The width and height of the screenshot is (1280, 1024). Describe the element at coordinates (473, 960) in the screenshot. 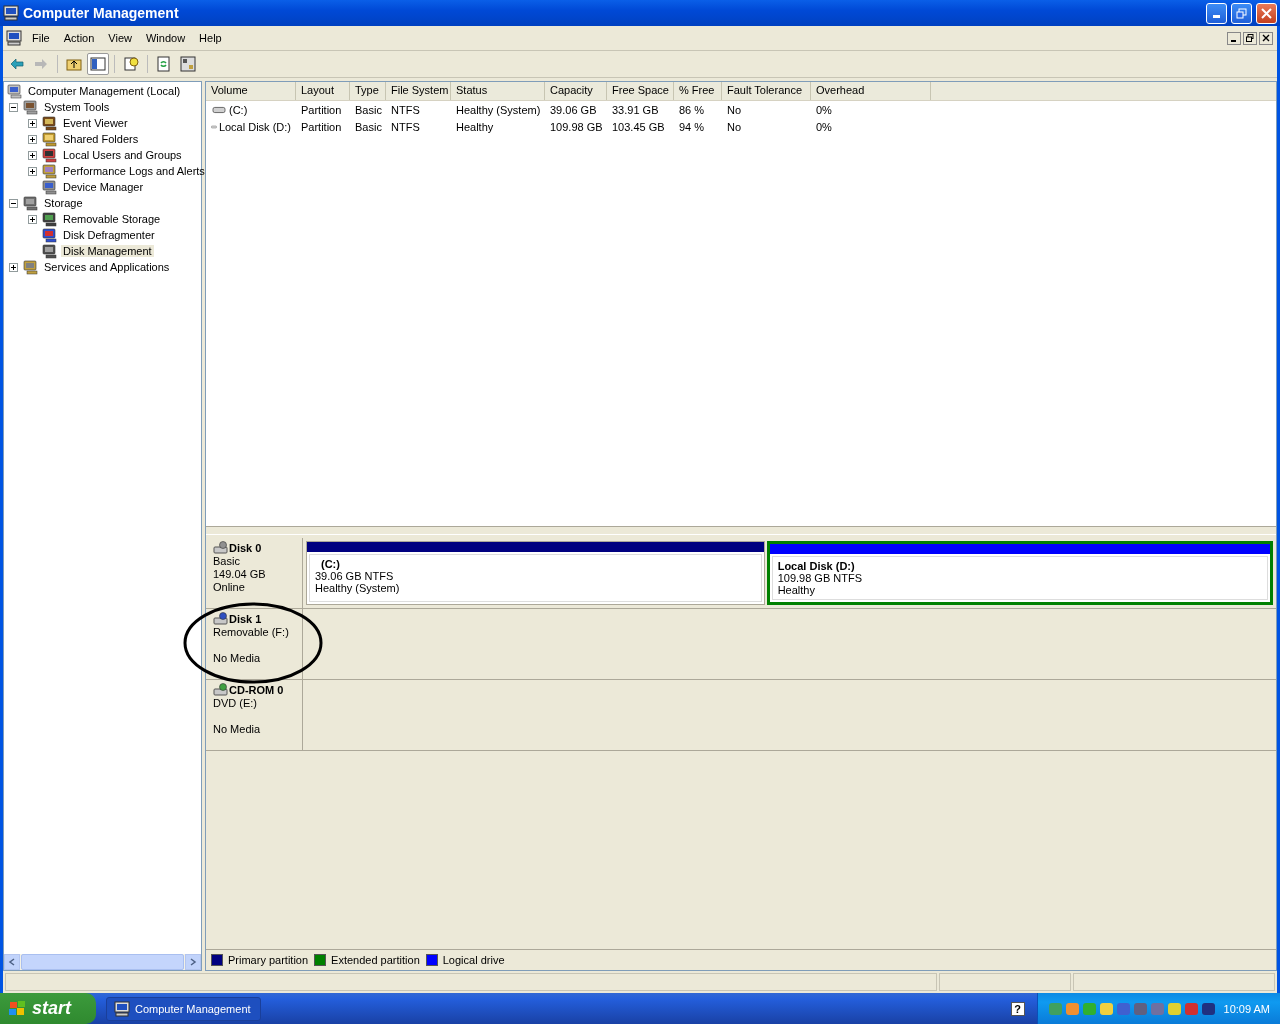

I see `legend-label: Logical drive` at that location.